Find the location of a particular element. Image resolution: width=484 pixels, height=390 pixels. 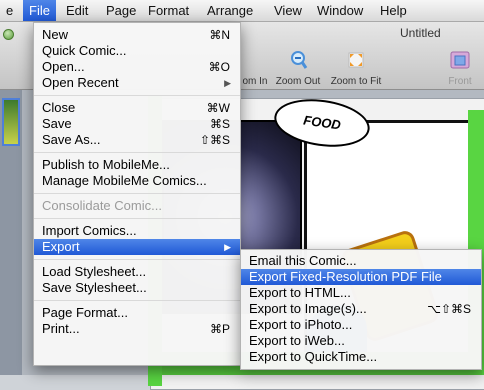

bring-to-front-icon is located at coordinates (460, 60).